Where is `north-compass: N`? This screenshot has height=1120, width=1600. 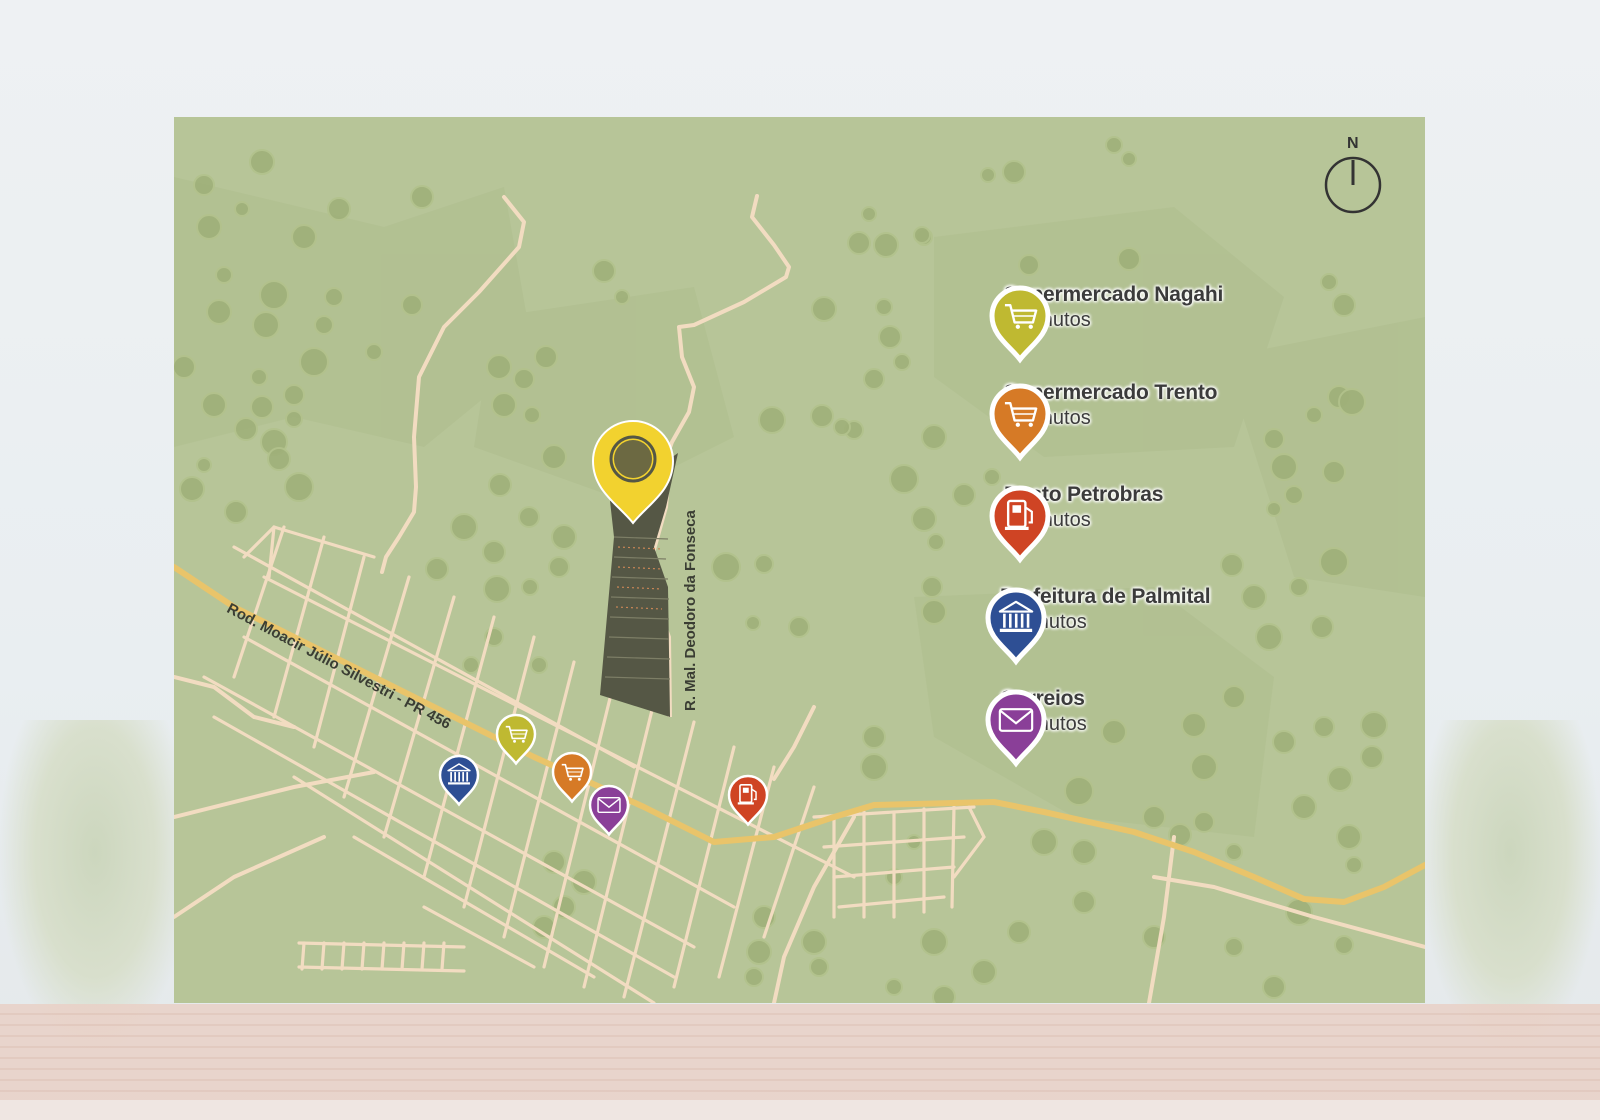
north-compass: N is located at coordinates (1353, 175).